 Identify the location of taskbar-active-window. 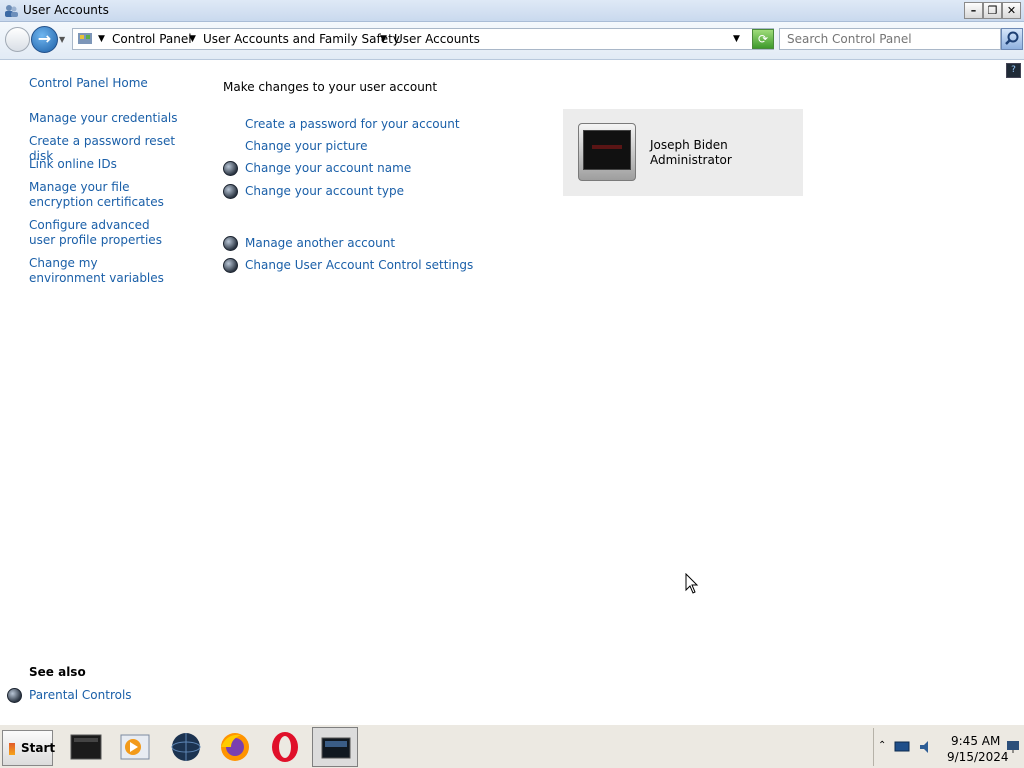
(335, 747).